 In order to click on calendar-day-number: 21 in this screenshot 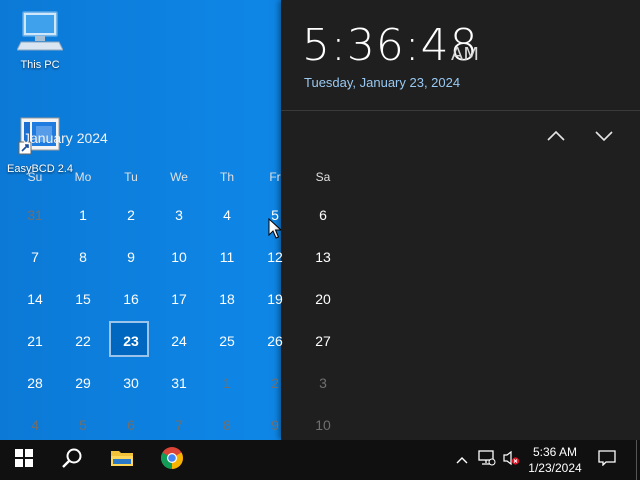, I will do `click(35, 341)`.